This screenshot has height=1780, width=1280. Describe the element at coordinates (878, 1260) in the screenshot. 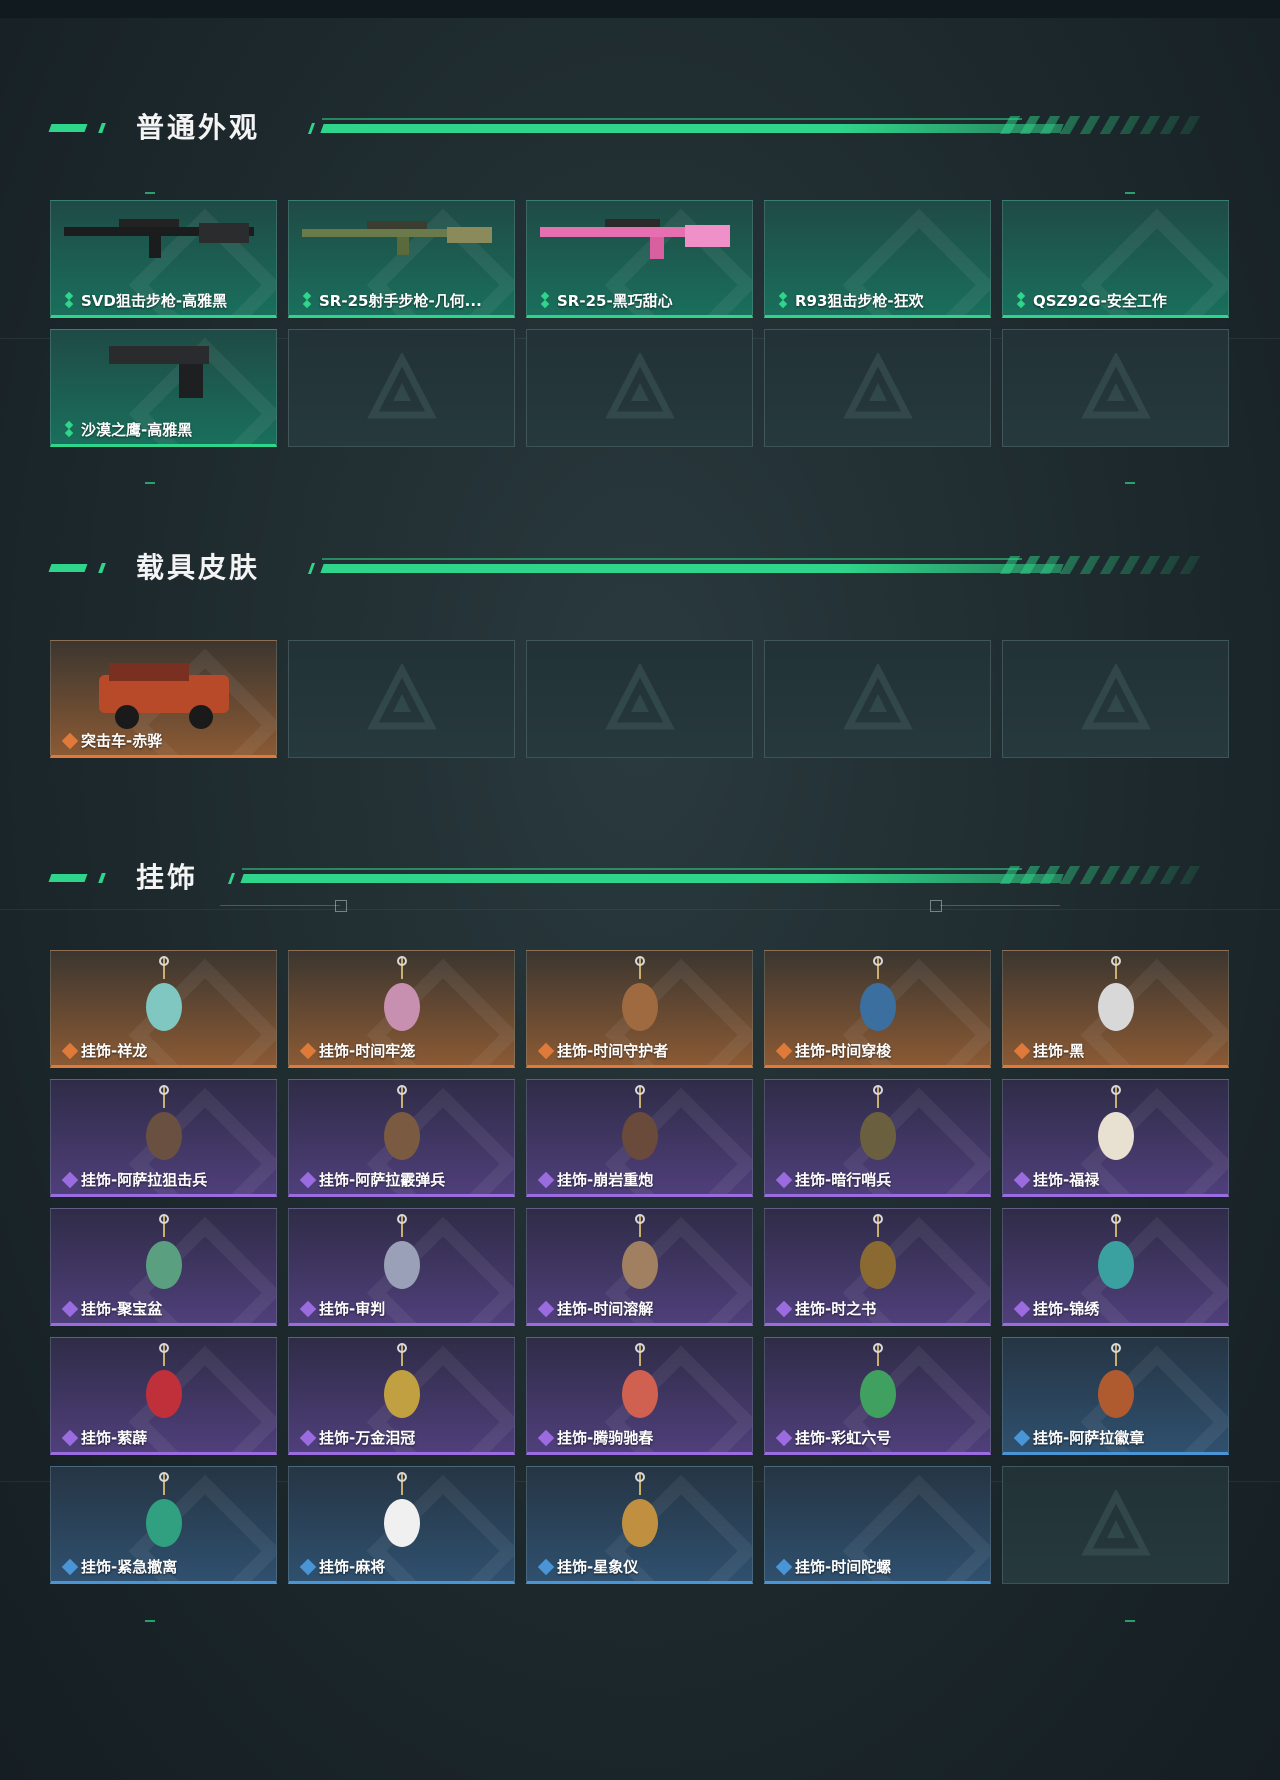

I see `book-charm-icon` at that location.